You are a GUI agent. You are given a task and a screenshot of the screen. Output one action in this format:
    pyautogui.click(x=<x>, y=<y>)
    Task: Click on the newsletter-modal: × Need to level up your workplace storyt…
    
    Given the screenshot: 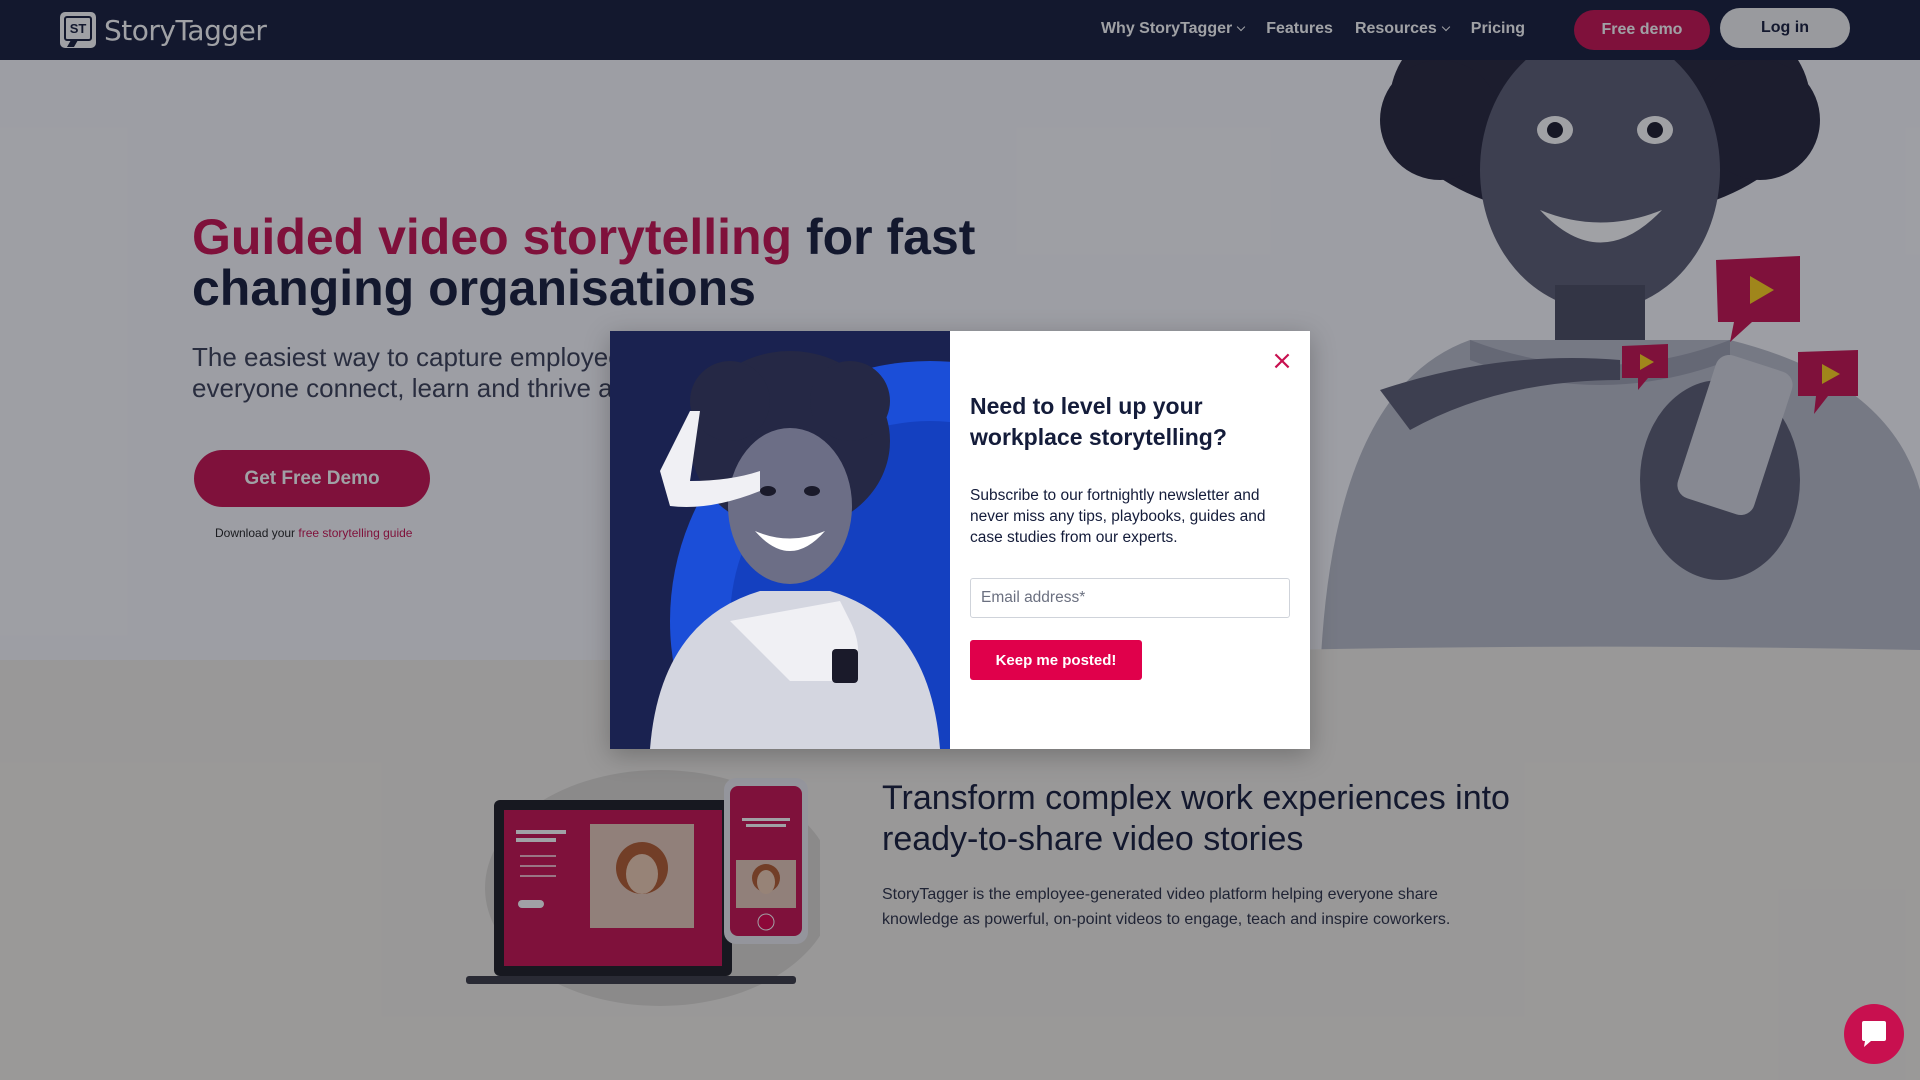 What is the action you would take?
    pyautogui.click(x=960, y=540)
    